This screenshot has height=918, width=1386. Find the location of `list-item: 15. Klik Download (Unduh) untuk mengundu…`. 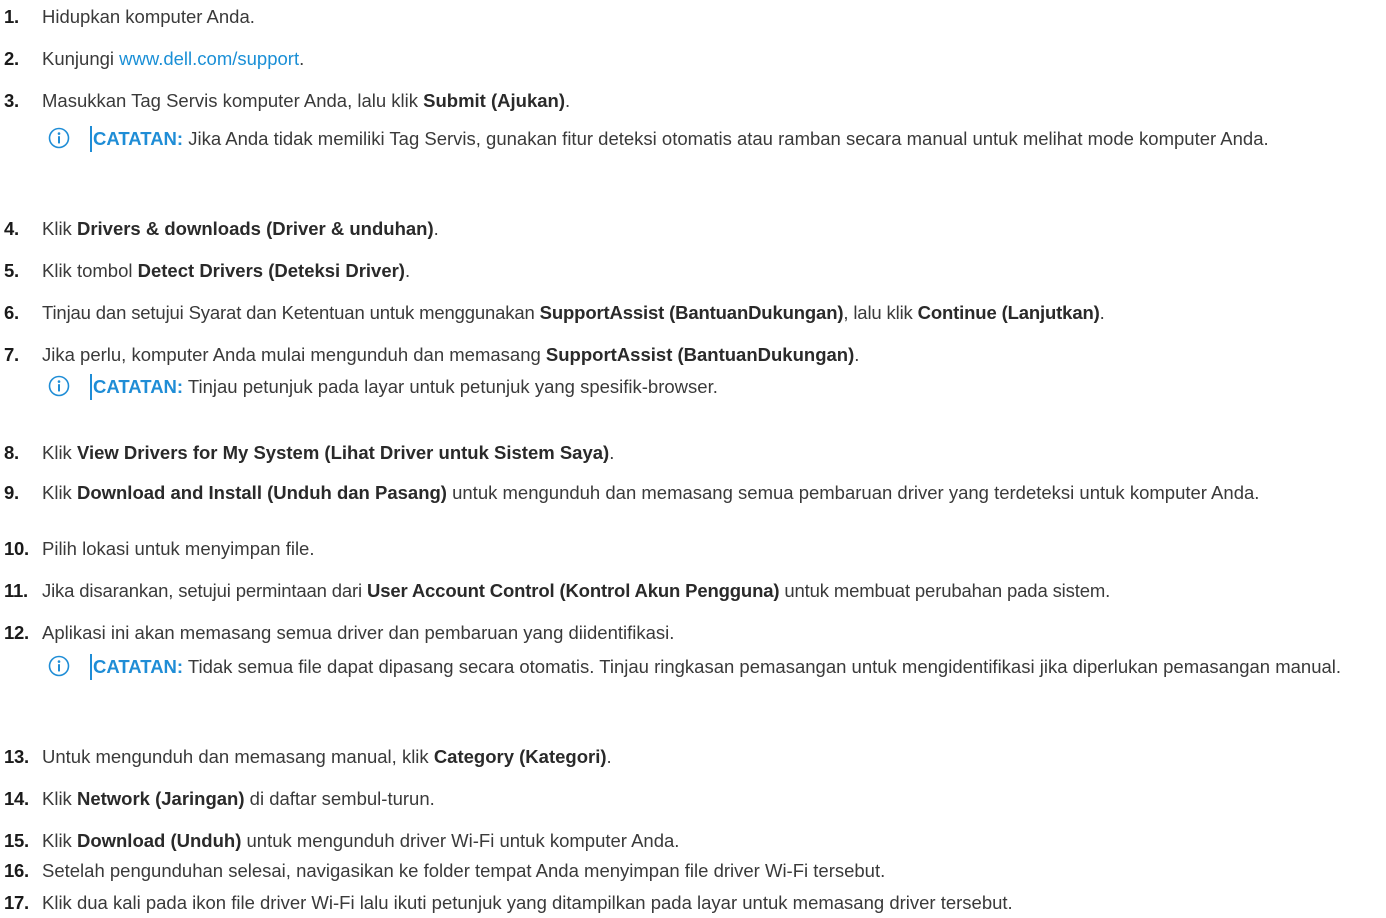

list-item: 15. Klik Download (Unduh) untuk mengundu… is located at coordinates (693, 841).